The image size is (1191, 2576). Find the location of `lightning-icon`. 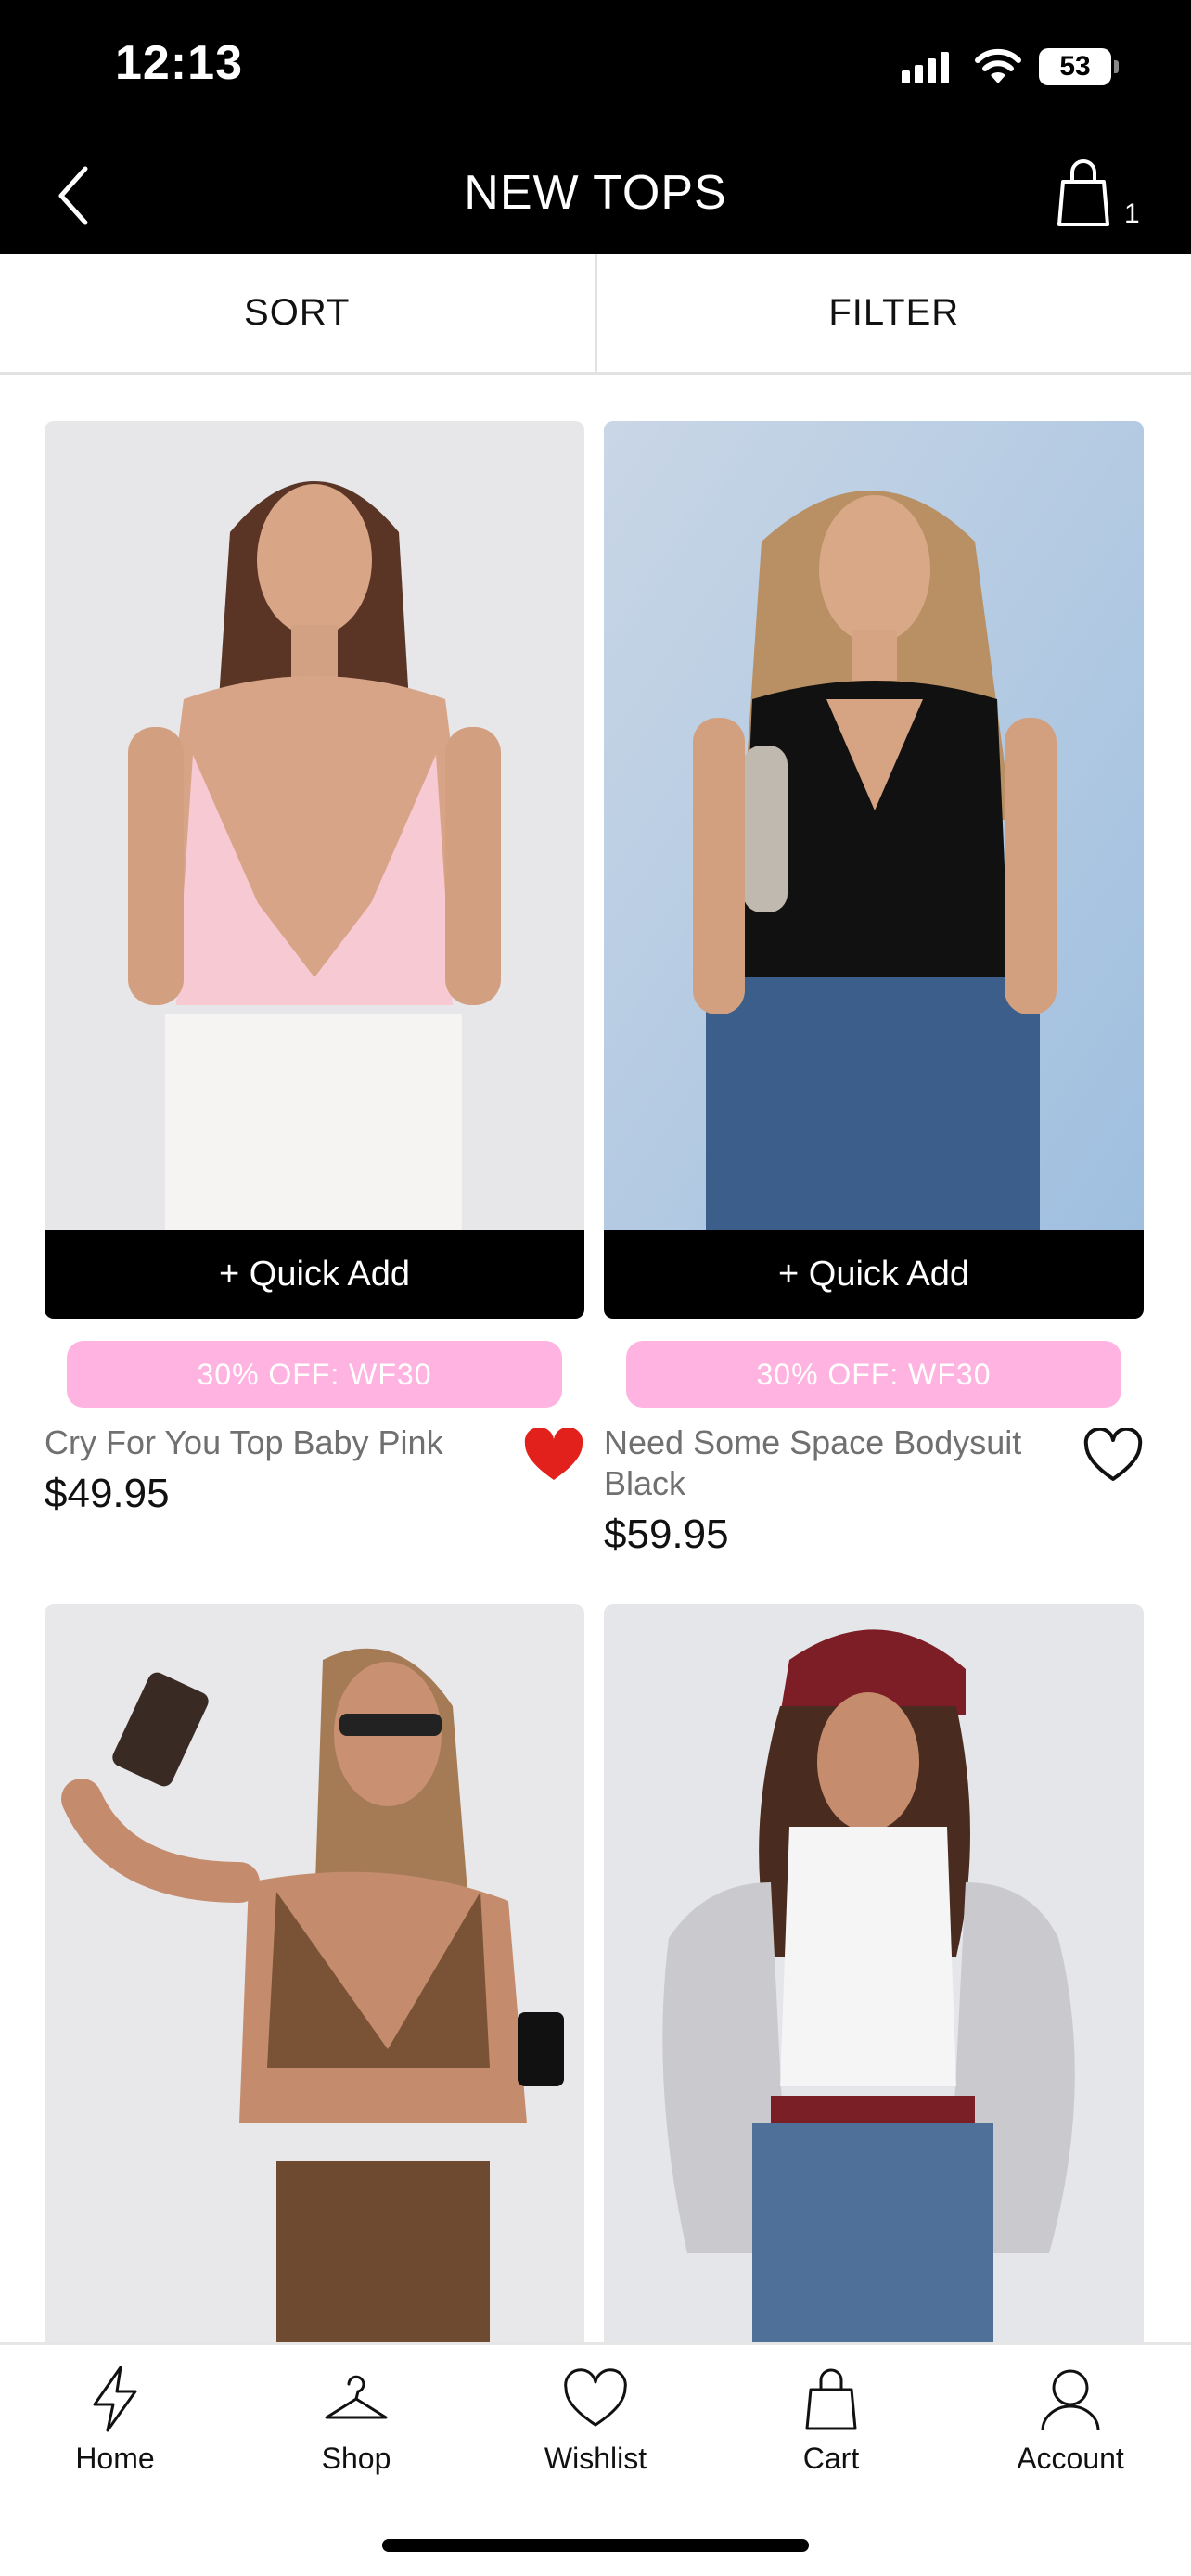

lightning-icon is located at coordinates (115, 2399).